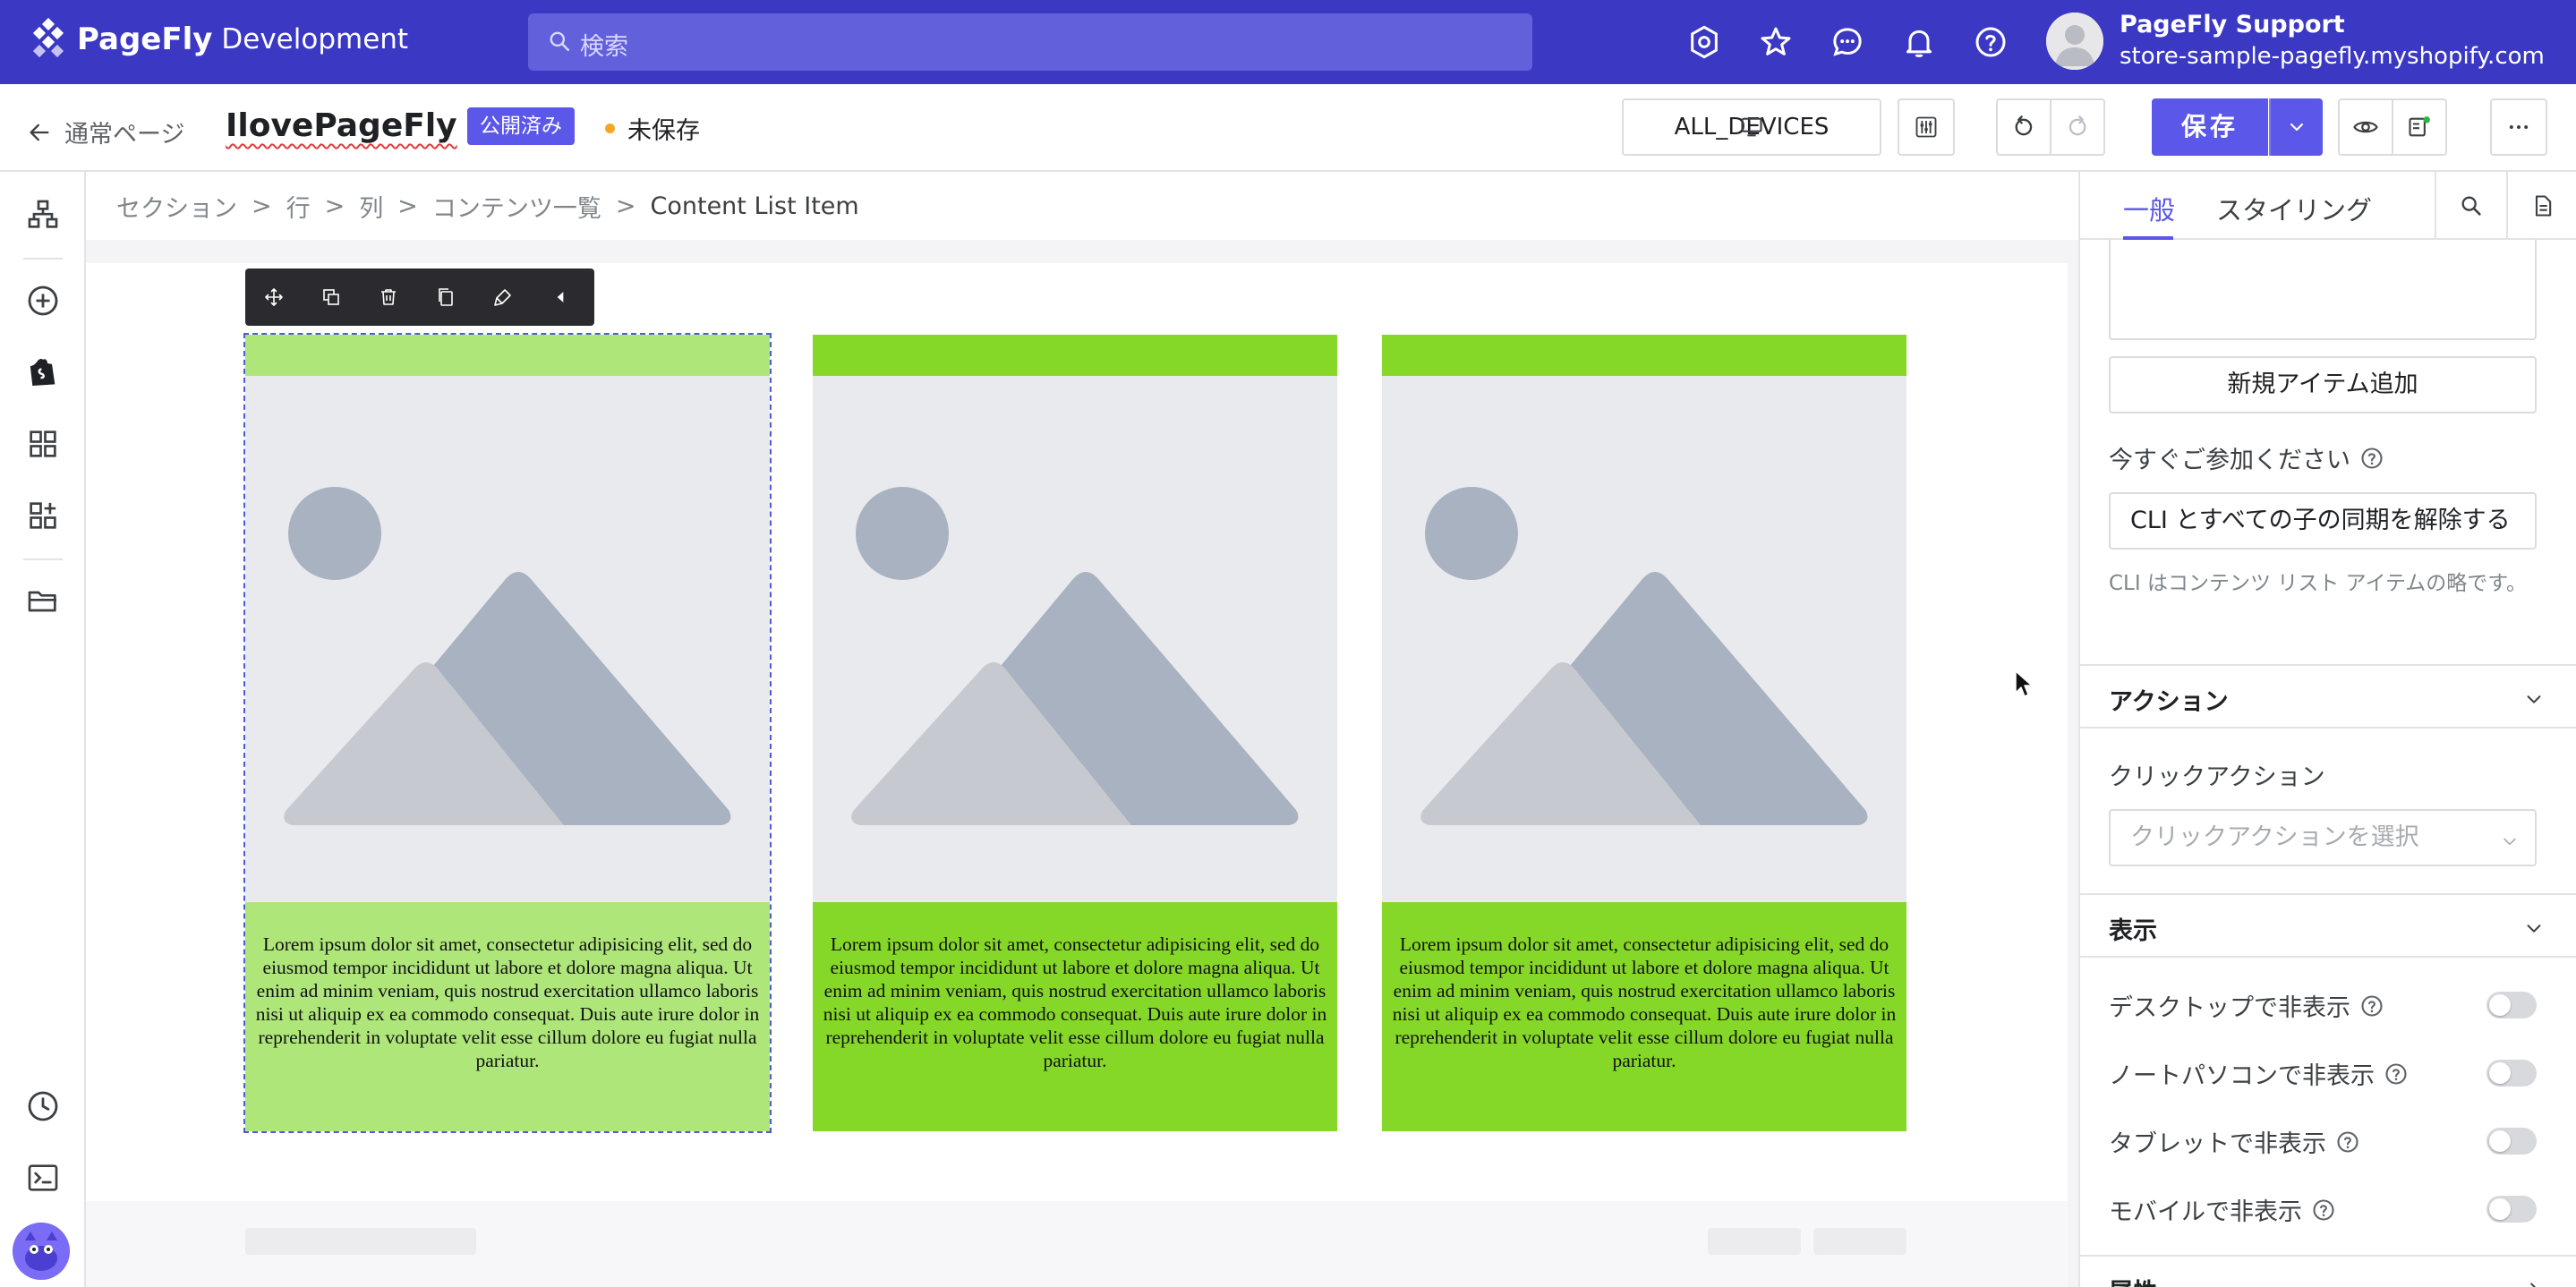  I want to click on items-textarea, so click(2323, 290).